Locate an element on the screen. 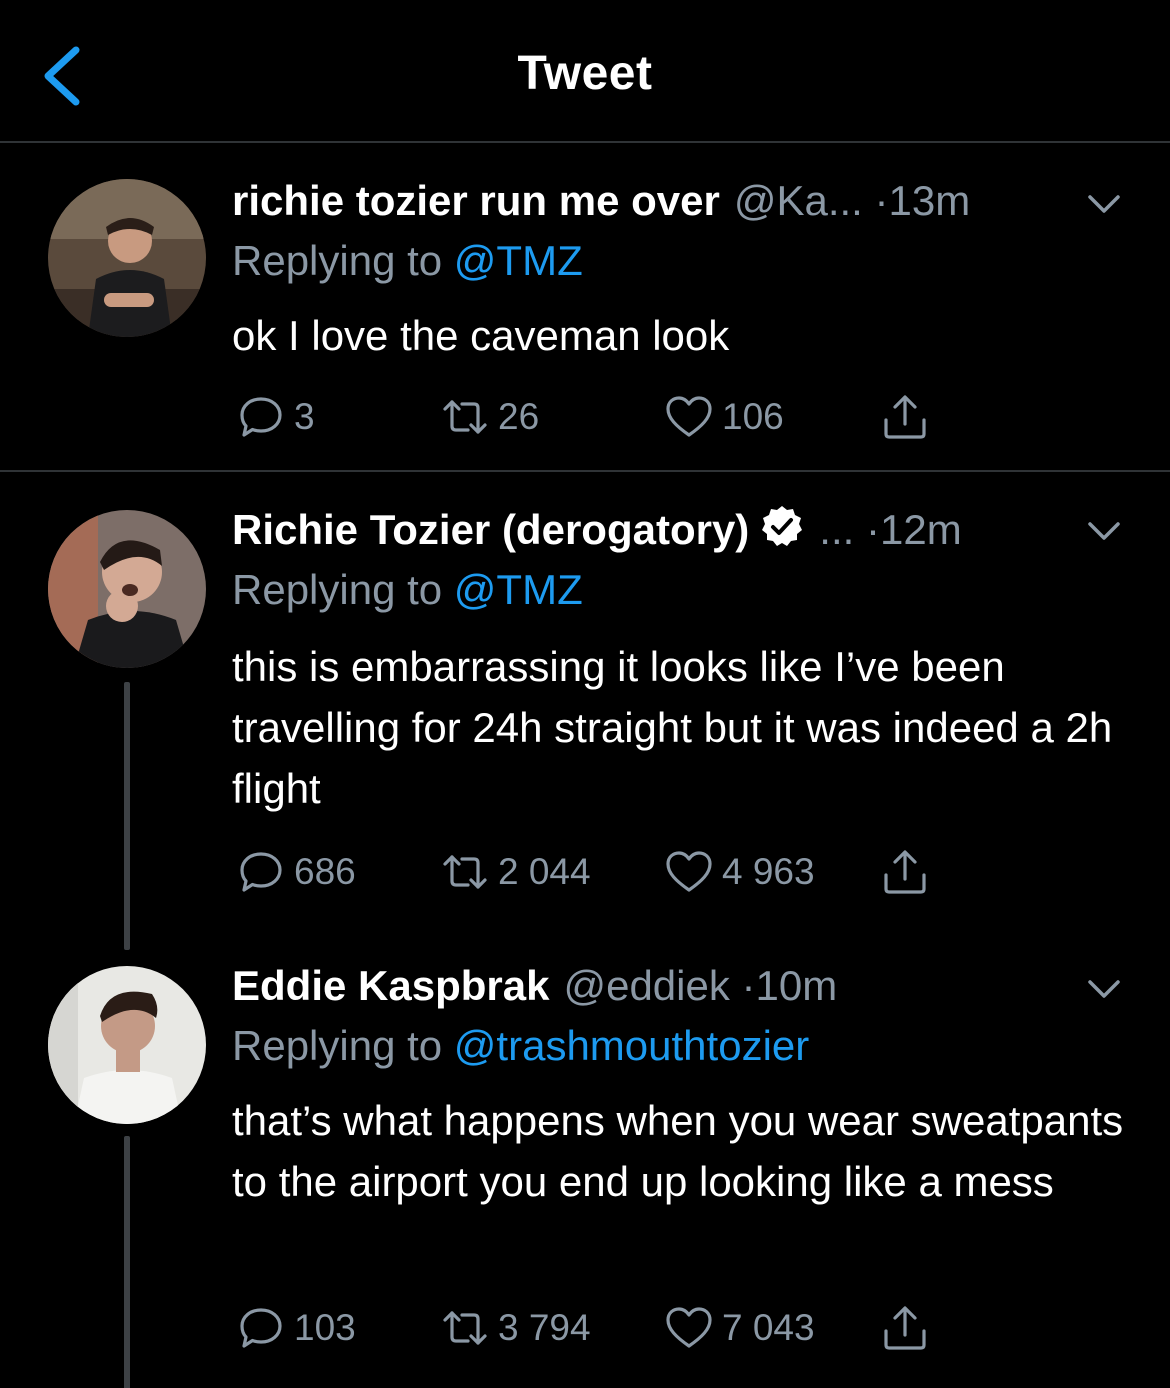 The width and height of the screenshot is (1170, 1388). page-title: Tweet is located at coordinates (585, 73).